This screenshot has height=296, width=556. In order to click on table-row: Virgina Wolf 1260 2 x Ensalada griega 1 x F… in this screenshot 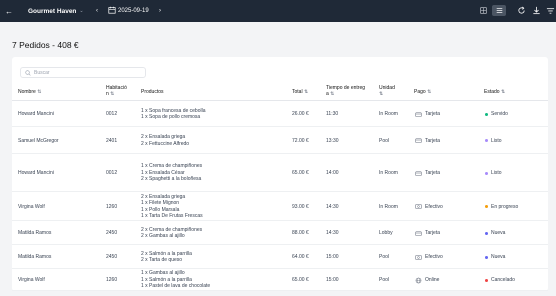, I will do `click(280, 206)`.